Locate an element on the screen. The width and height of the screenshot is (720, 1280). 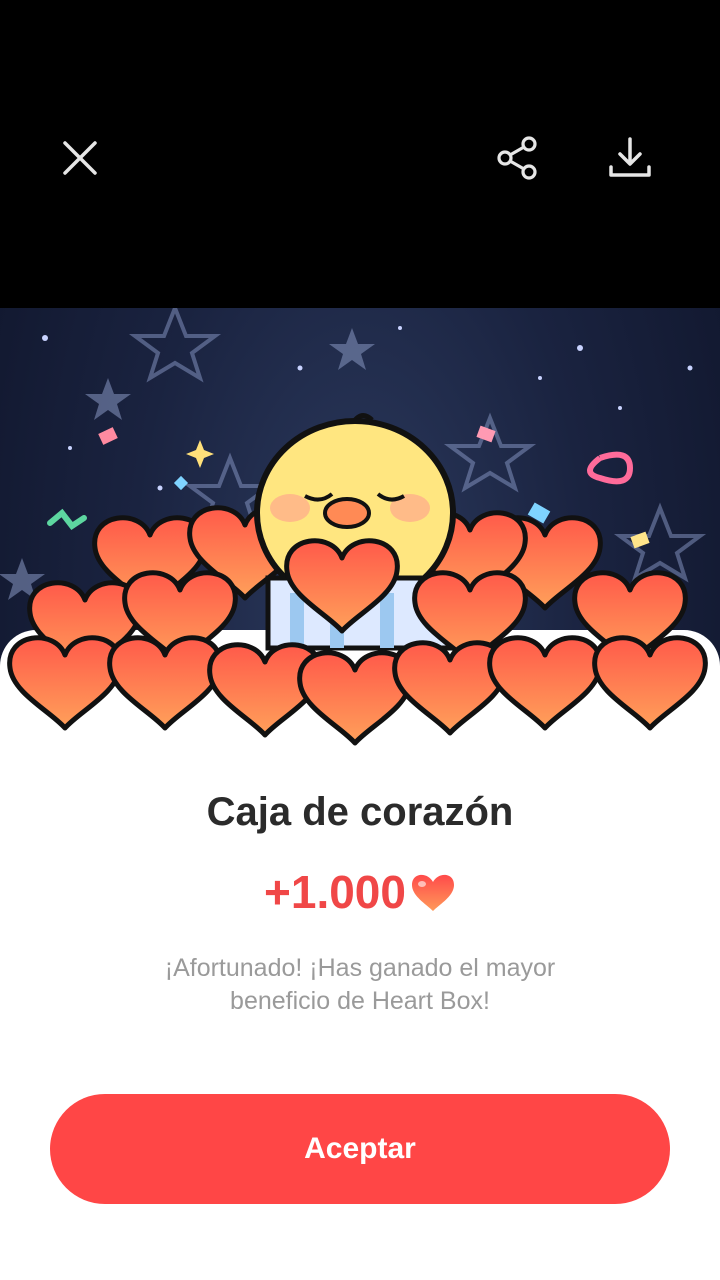
heart-icon is located at coordinates (432, 892).